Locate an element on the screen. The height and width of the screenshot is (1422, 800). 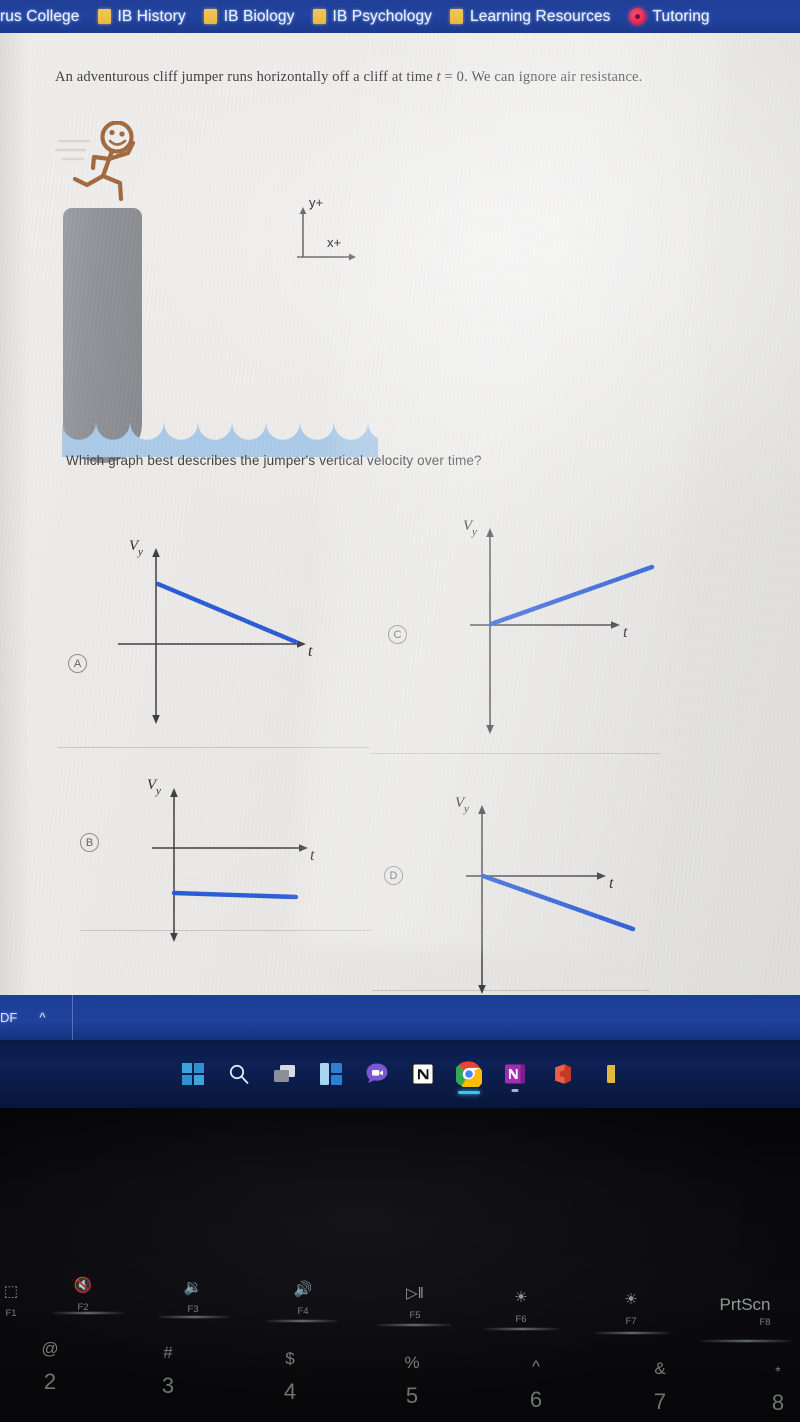
option-badge-d: D is located at coordinates (393, 875).